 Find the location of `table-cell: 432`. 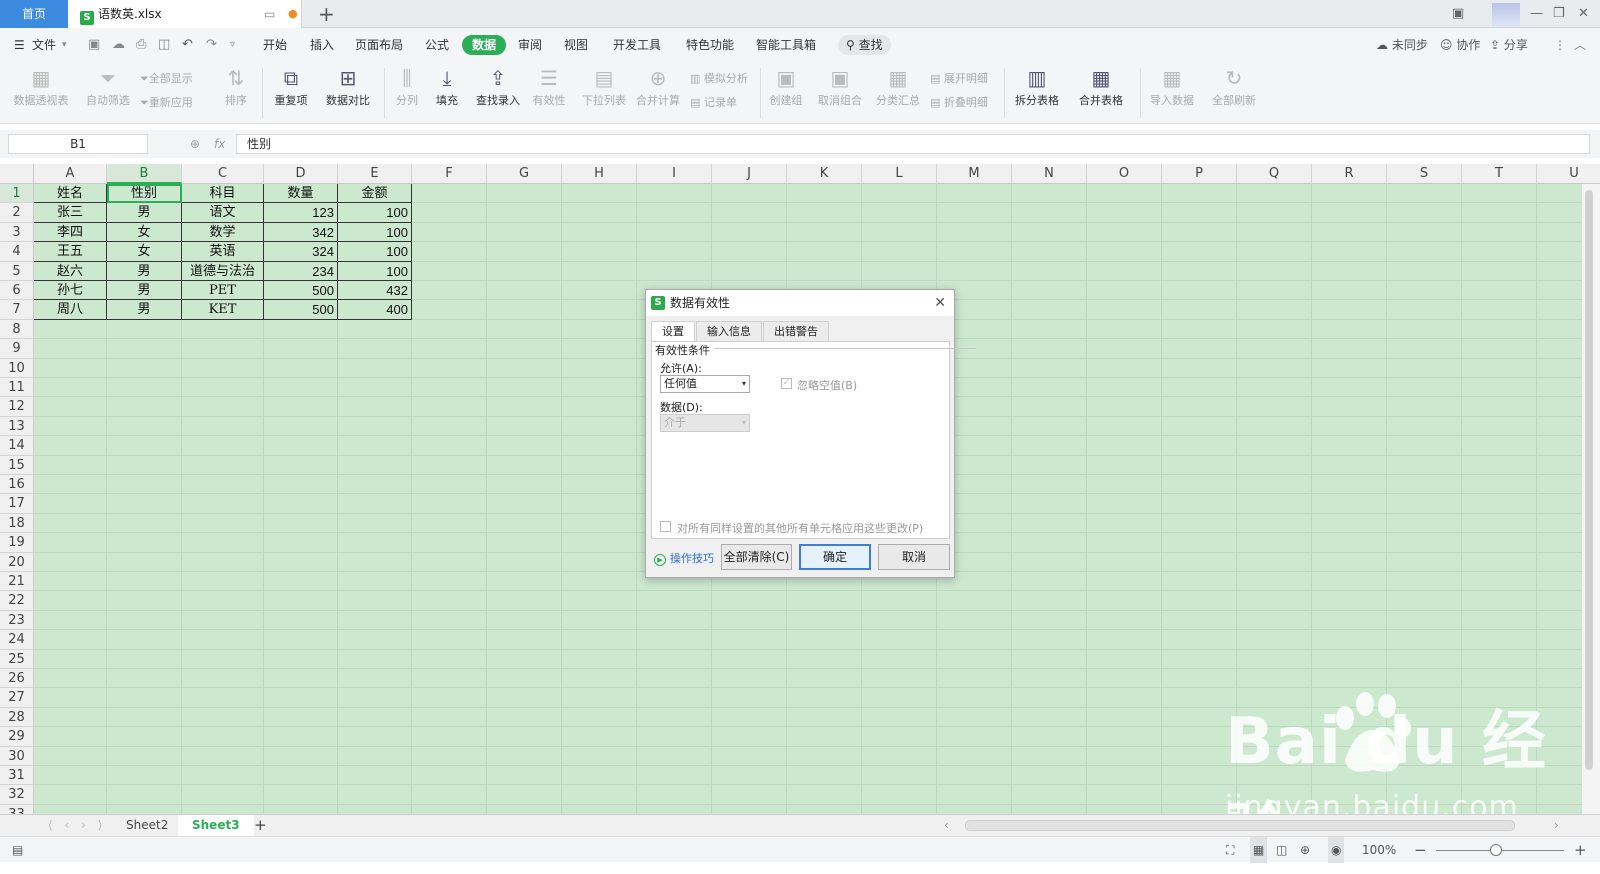

table-cell: 432 is located at coordinates (375, 291).